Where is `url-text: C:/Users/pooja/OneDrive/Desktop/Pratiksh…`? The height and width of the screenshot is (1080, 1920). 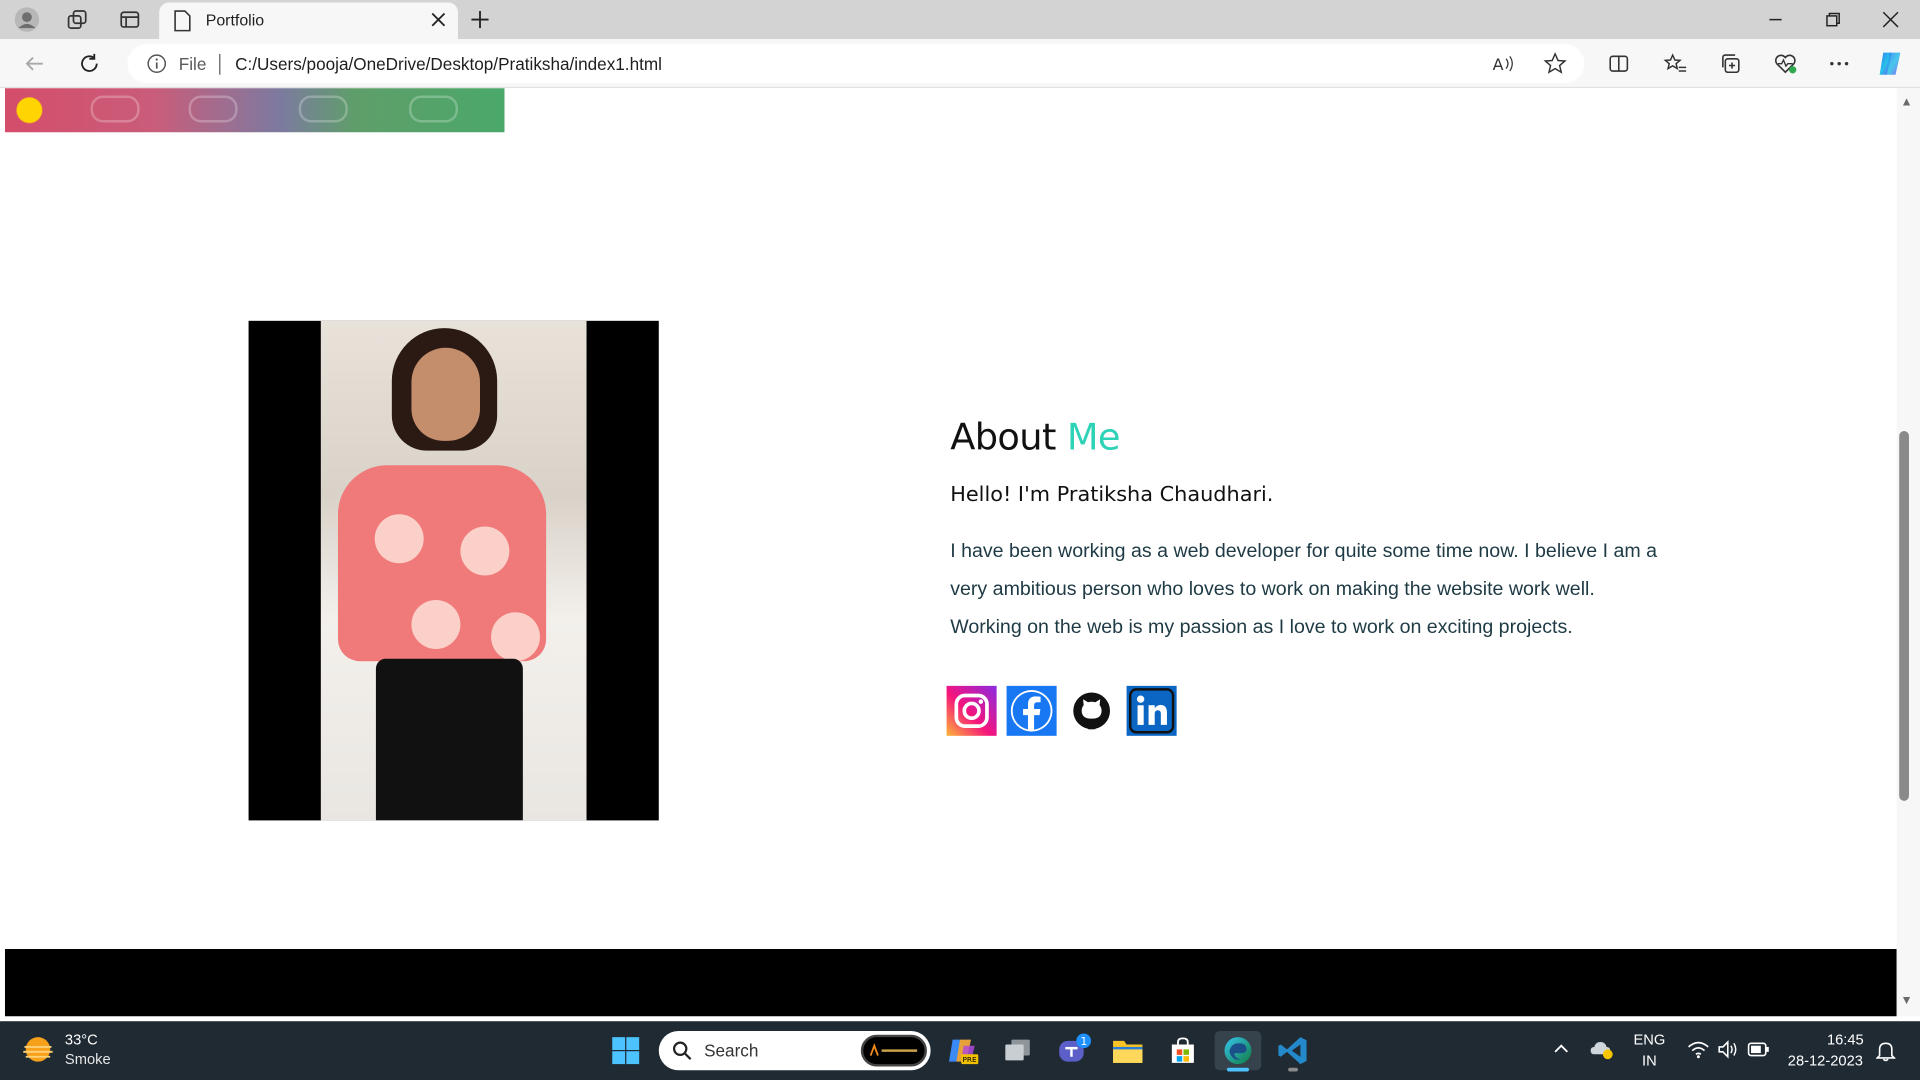 url-text: C:/Users/pooja/OneDrive/Desktop/Pratiksh… is located at coordinates (448, 64).